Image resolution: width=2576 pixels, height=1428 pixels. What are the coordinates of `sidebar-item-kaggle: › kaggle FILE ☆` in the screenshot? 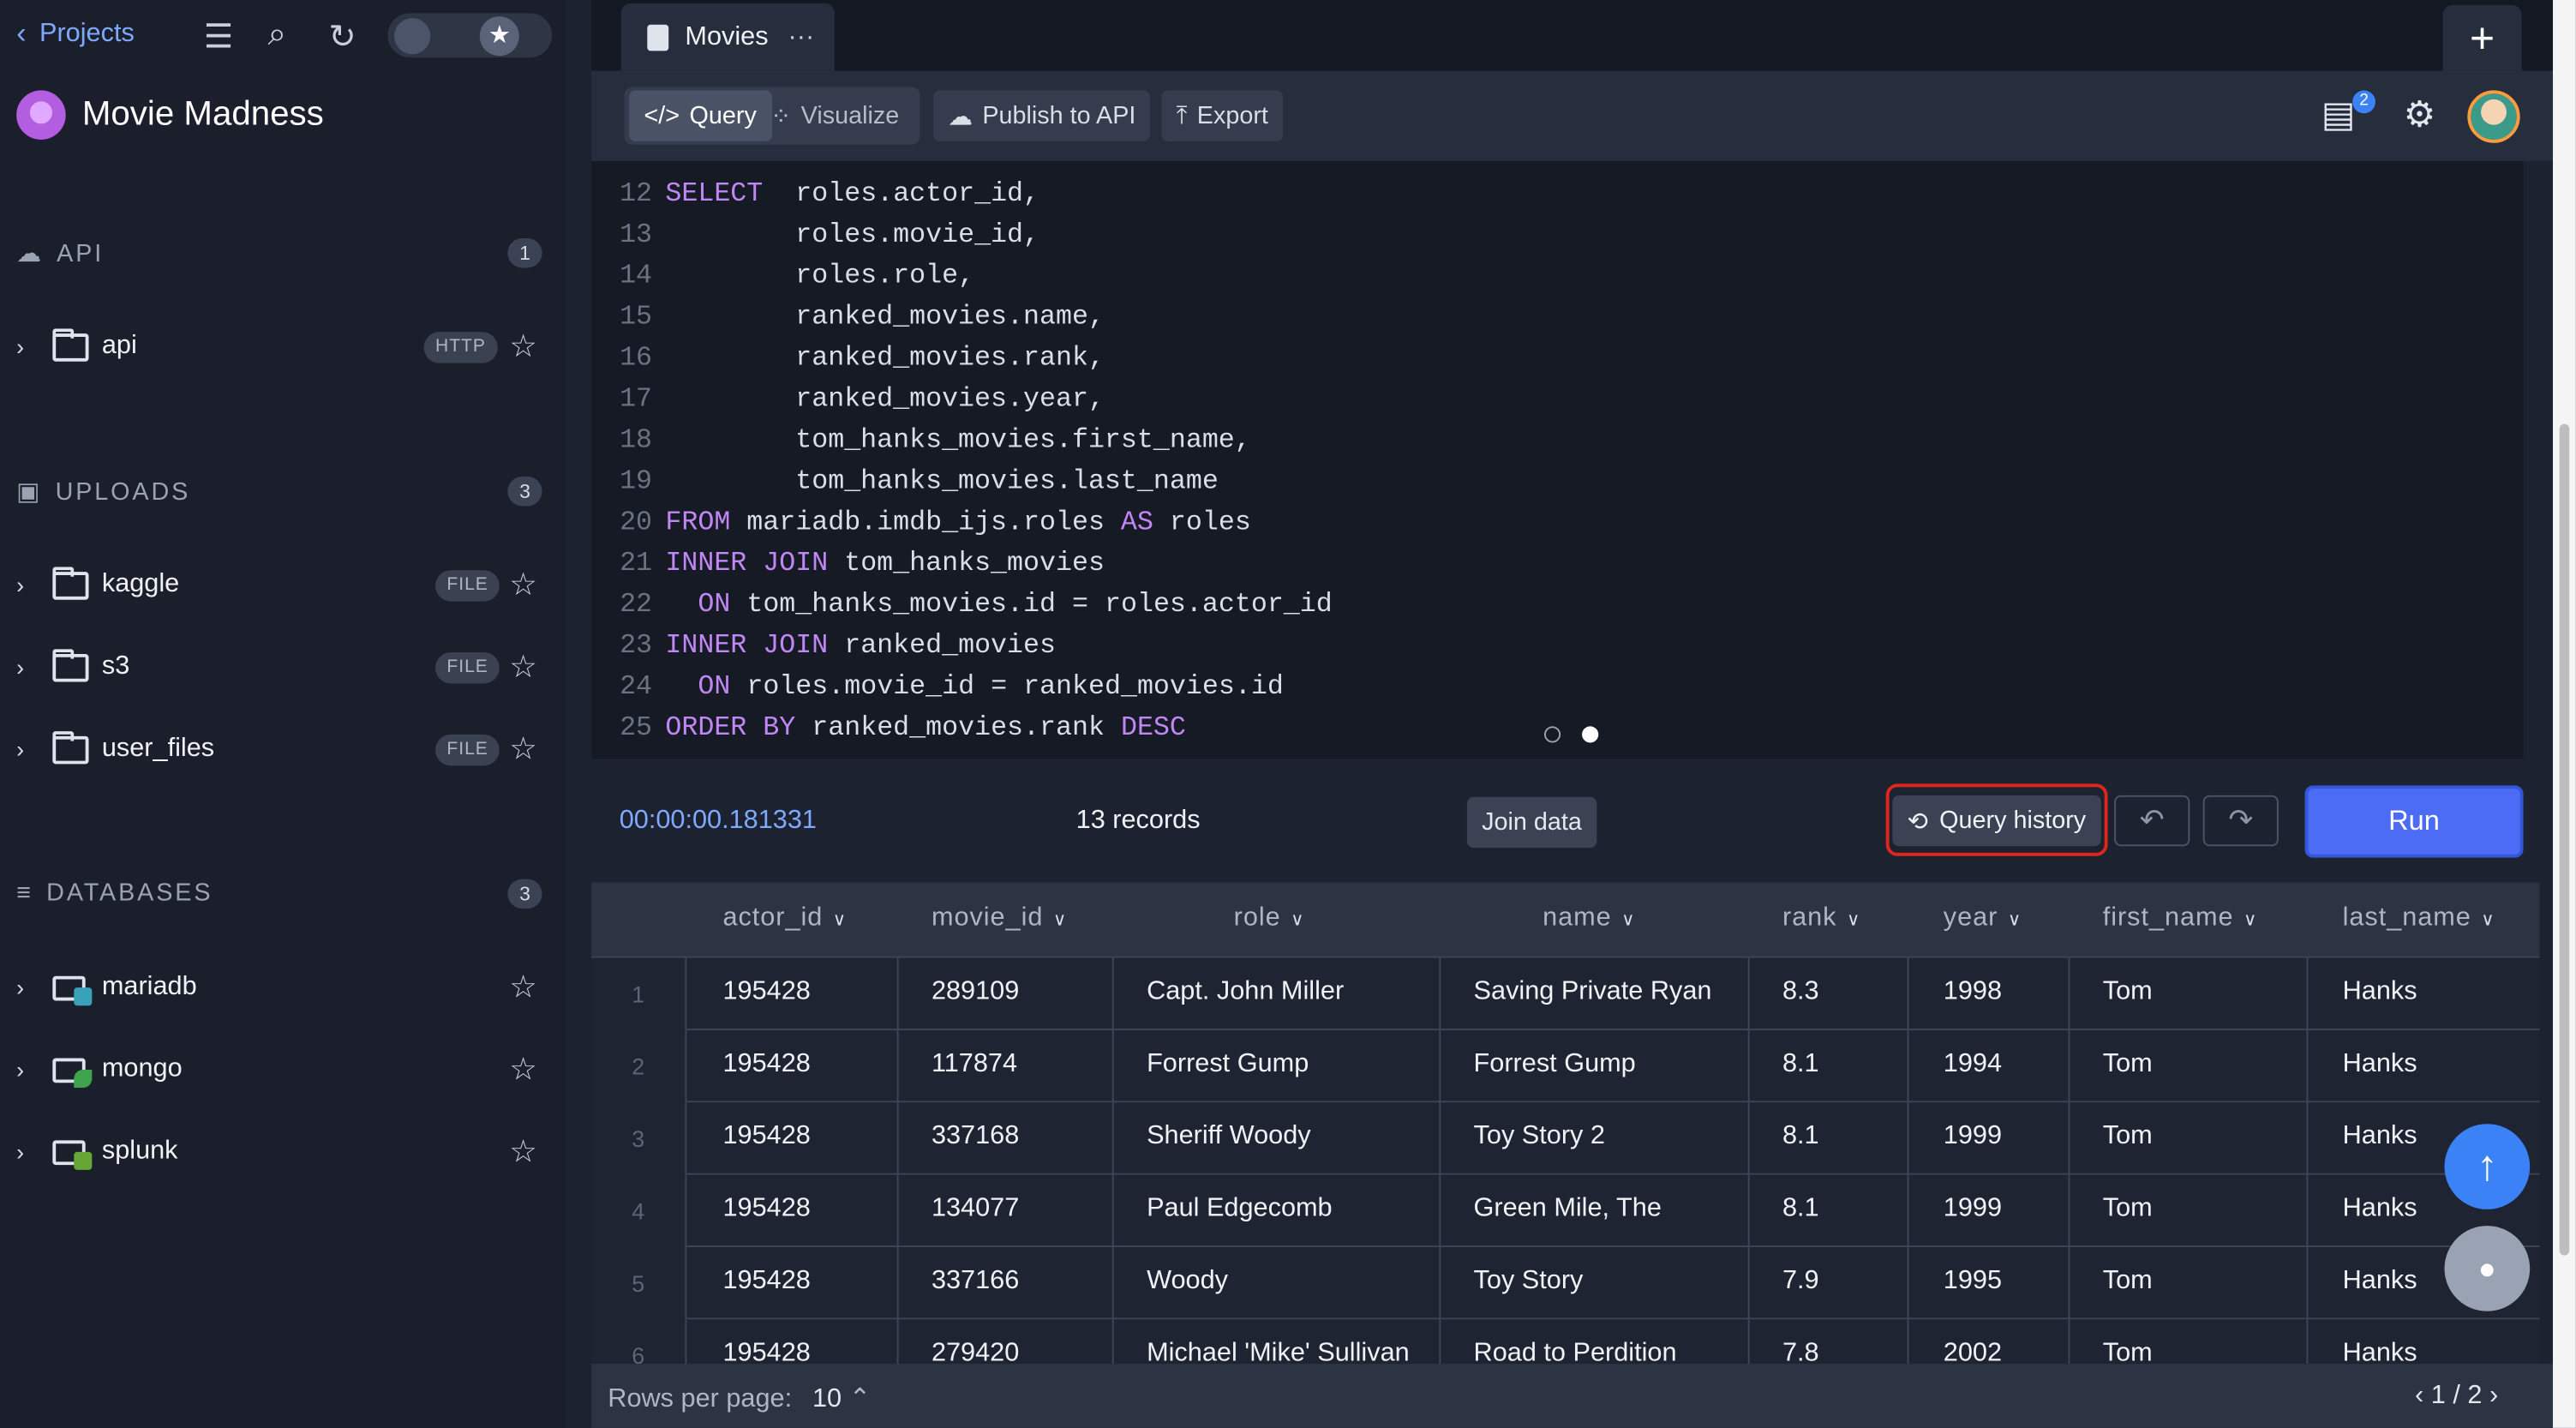 It's located at (287, 585).